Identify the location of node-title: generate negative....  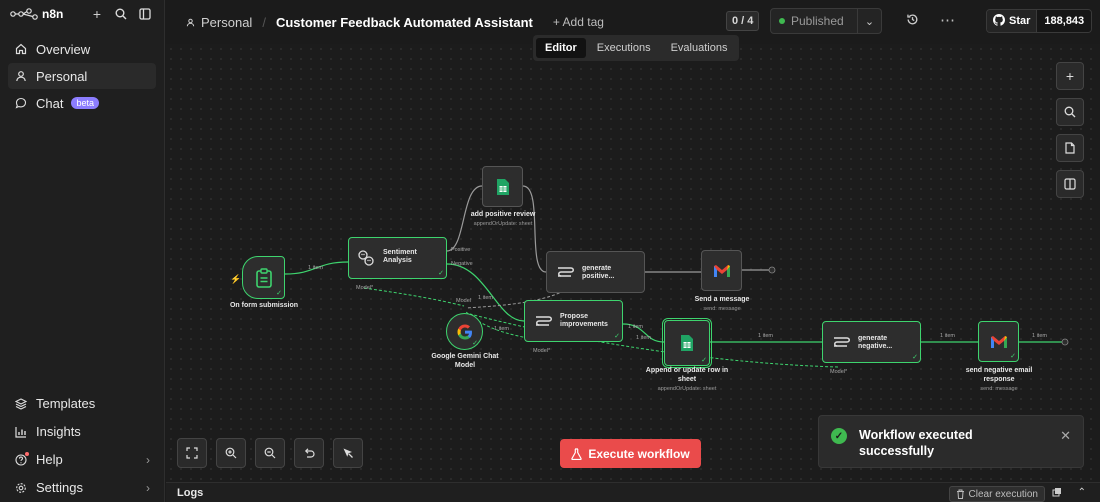
(875, 343).